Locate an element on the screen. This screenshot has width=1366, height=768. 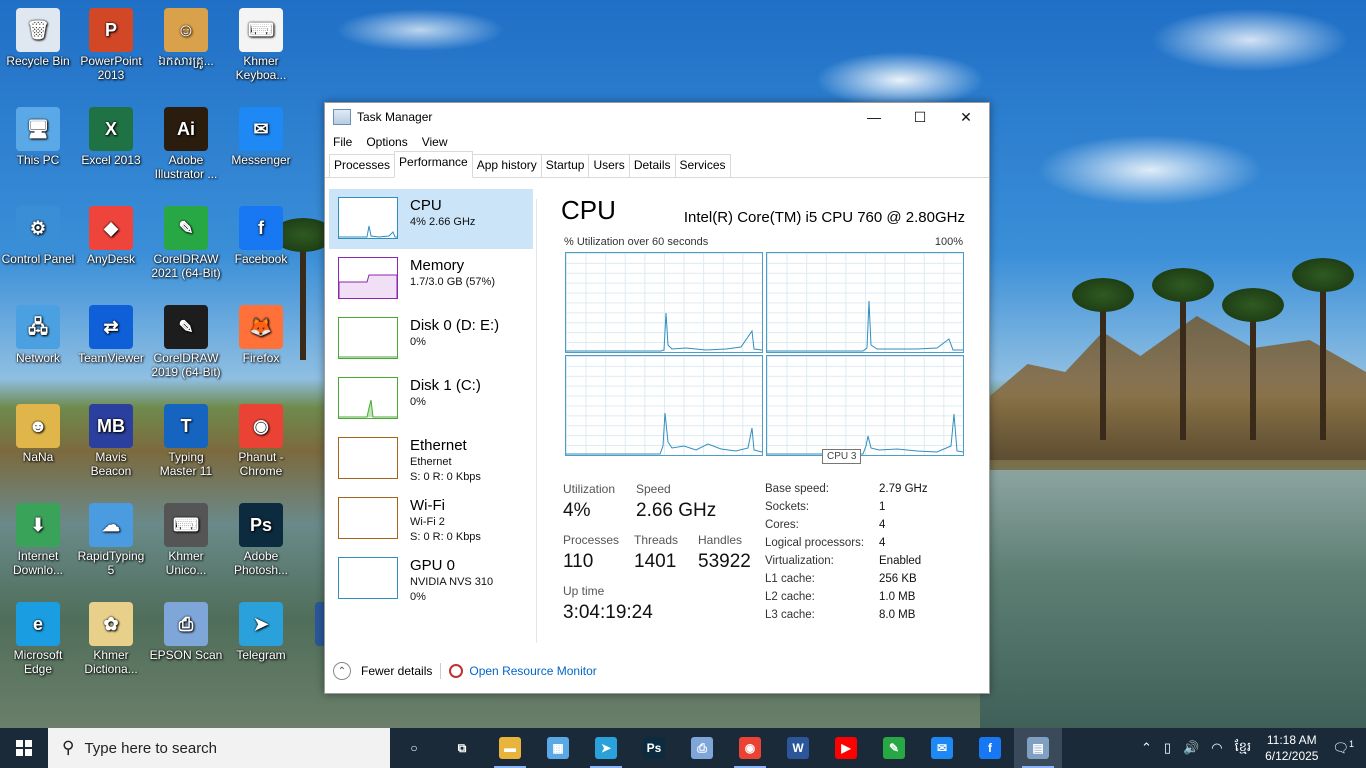
tab-performance: Performance is located at coordinates (433, 164).